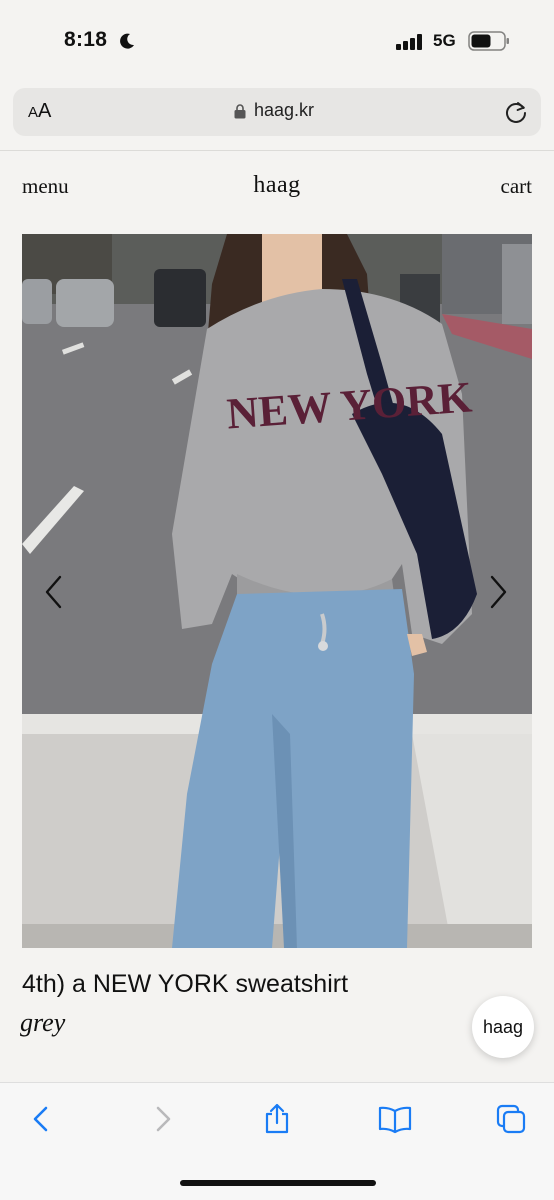 The height and width of the screenshot is (1200, 554). Describe the element at coordinates (284, 110) in the screenshot. I see `url-text: haag.kr` at that location.